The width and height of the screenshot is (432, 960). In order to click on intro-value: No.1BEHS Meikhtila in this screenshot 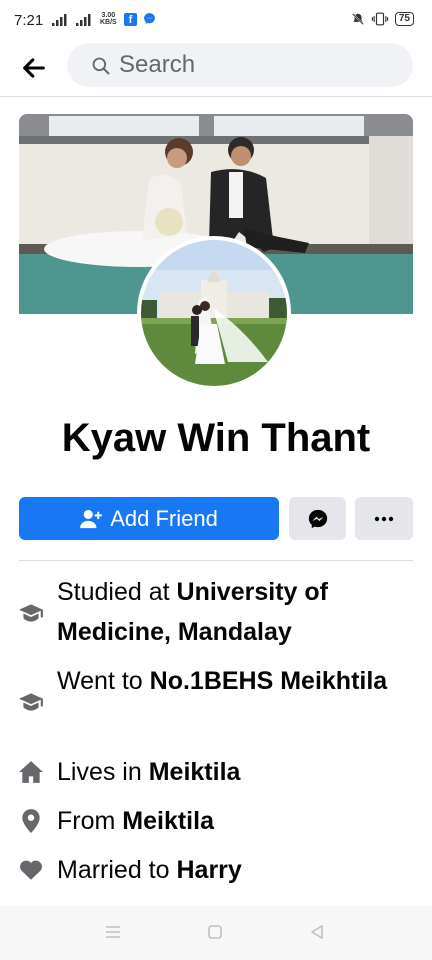, I will do `click(268, 681)`.